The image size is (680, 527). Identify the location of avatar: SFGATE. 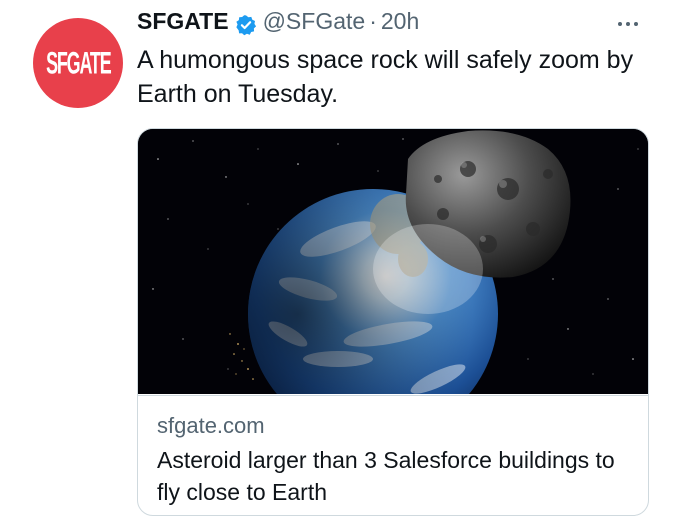
(78, 63).